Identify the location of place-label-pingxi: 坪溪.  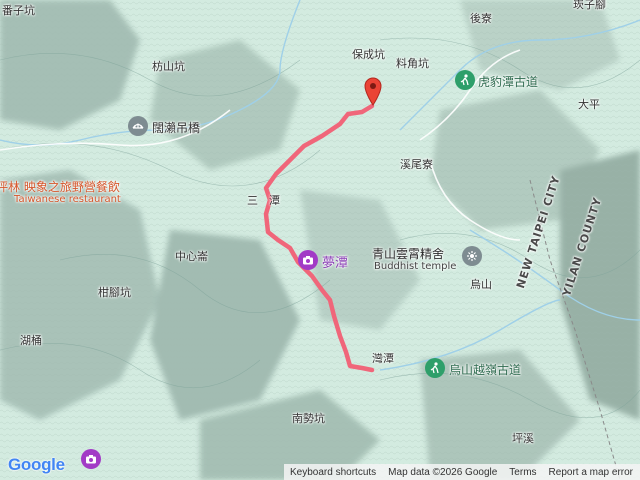
(523, 438).